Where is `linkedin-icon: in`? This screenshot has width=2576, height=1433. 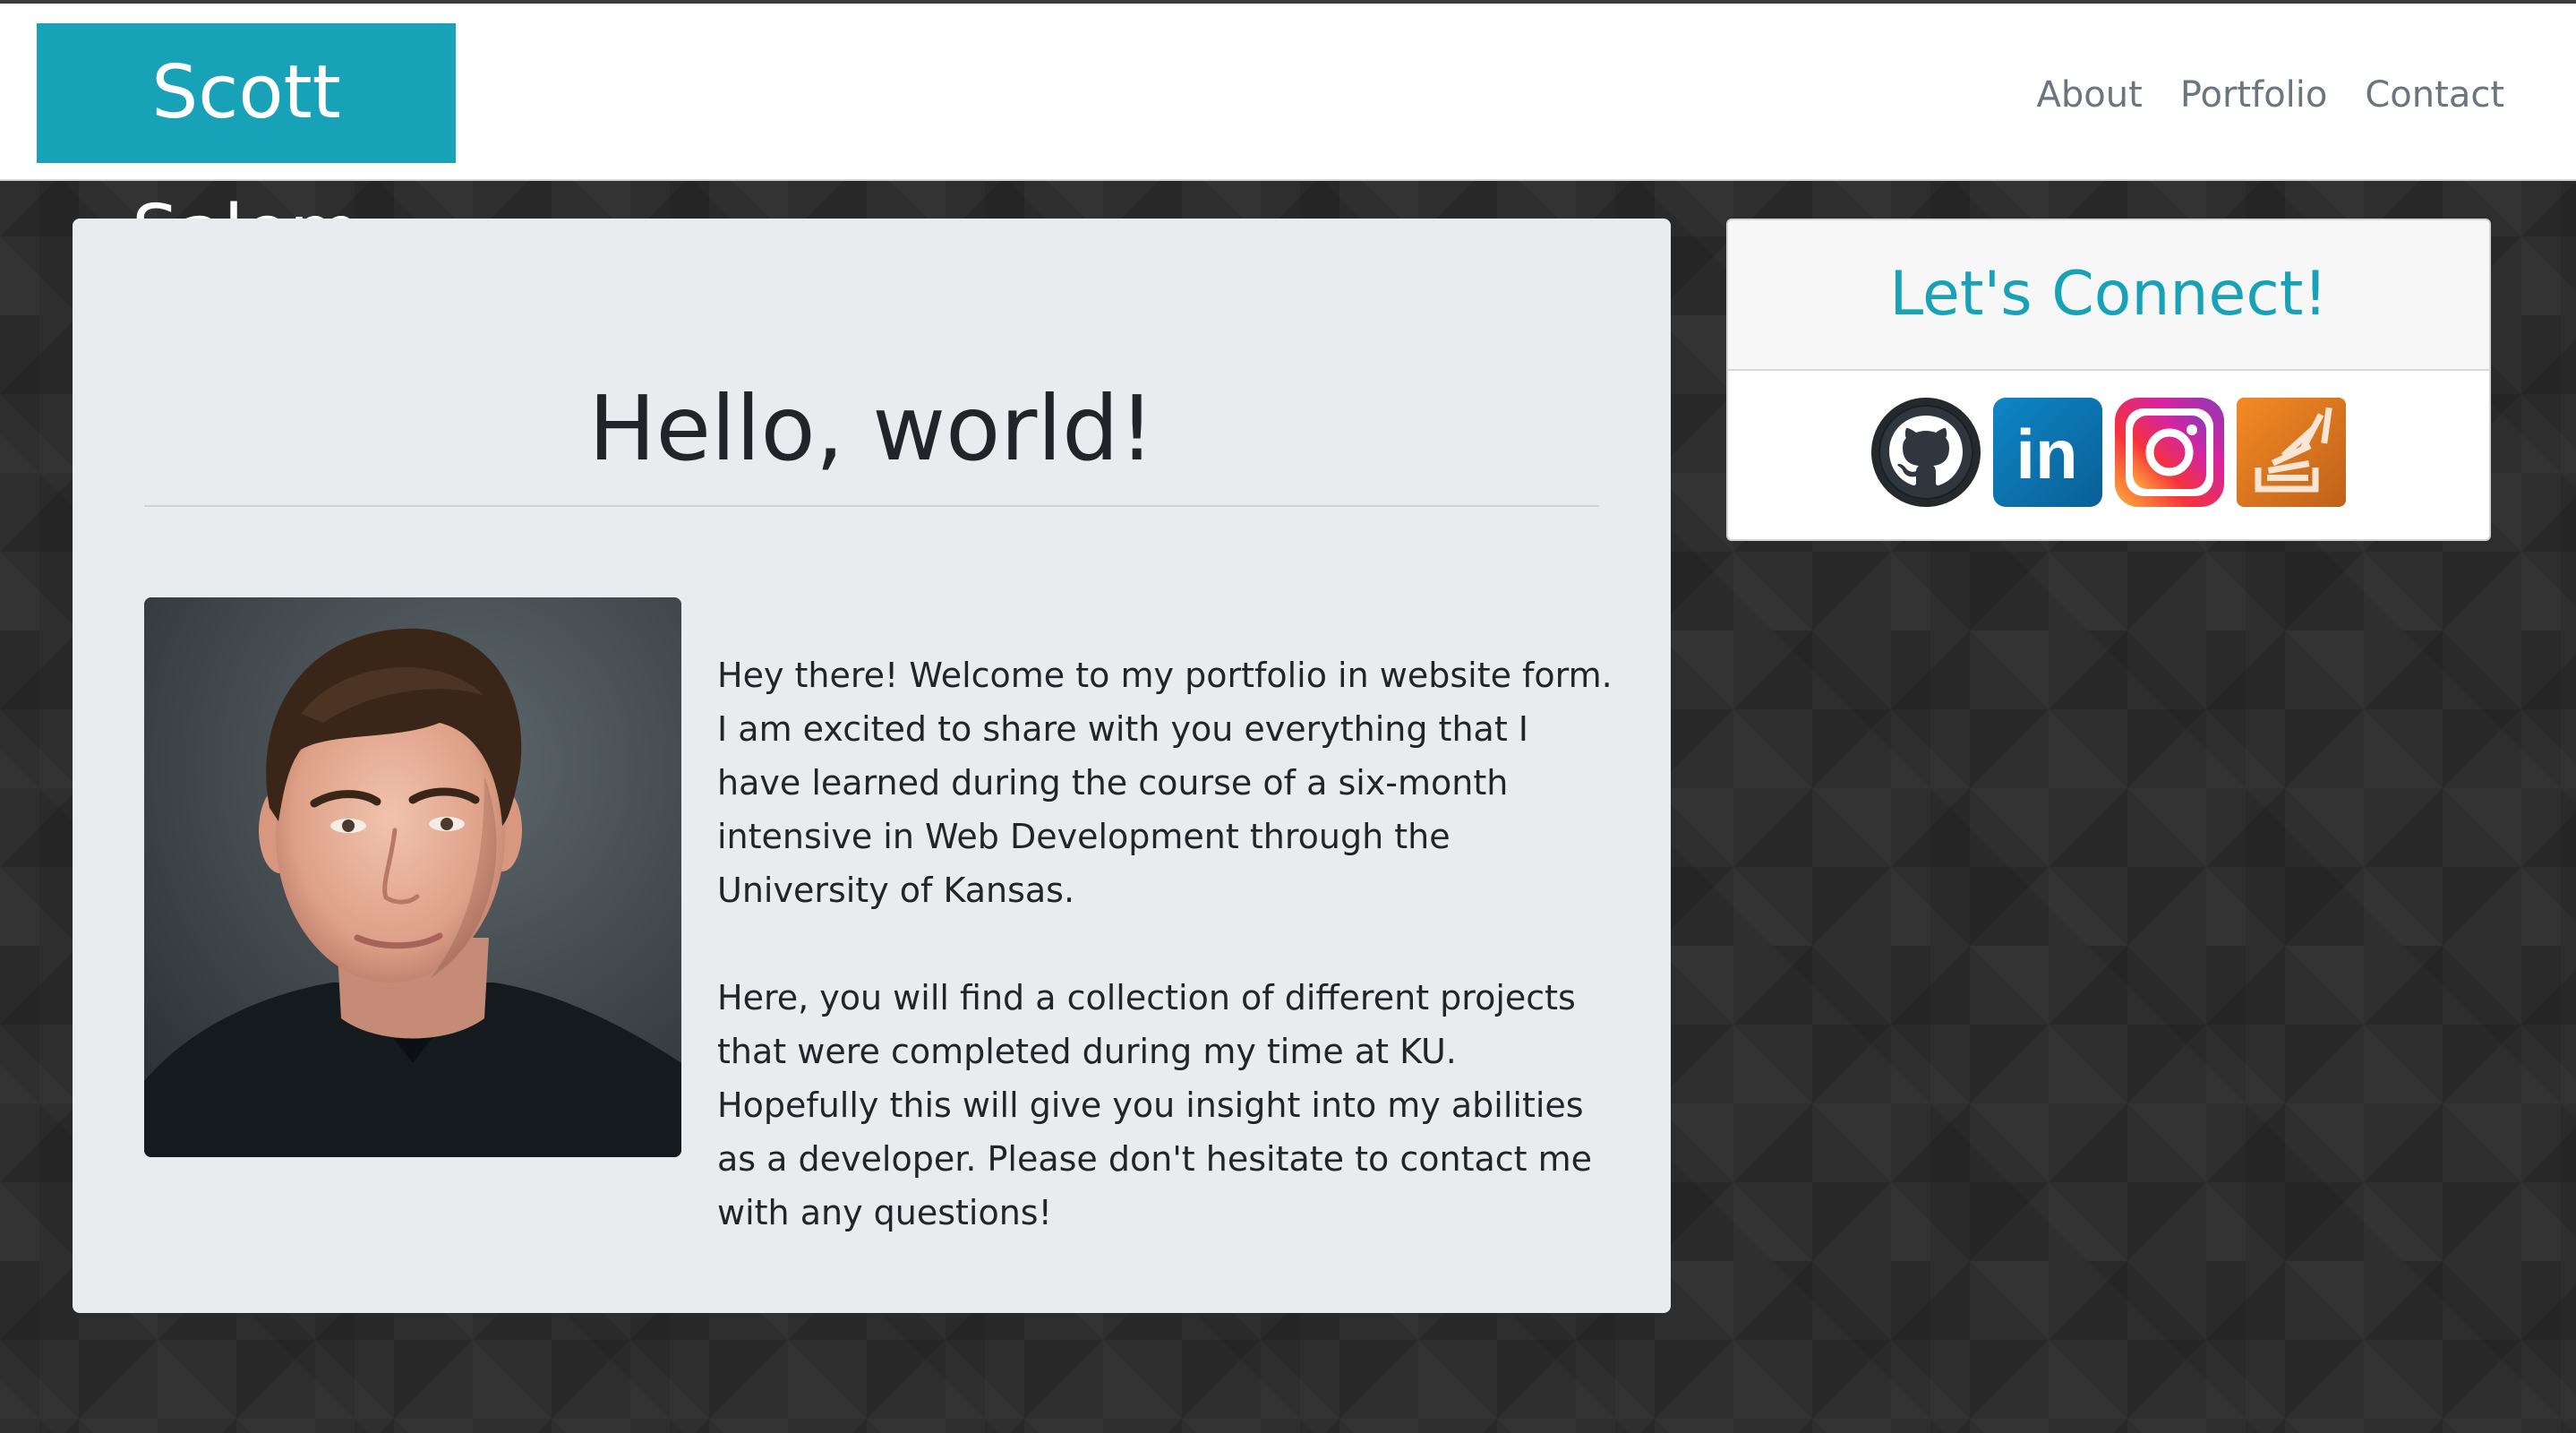 linkedin-icon: in is located at coordinates (2047, 453).